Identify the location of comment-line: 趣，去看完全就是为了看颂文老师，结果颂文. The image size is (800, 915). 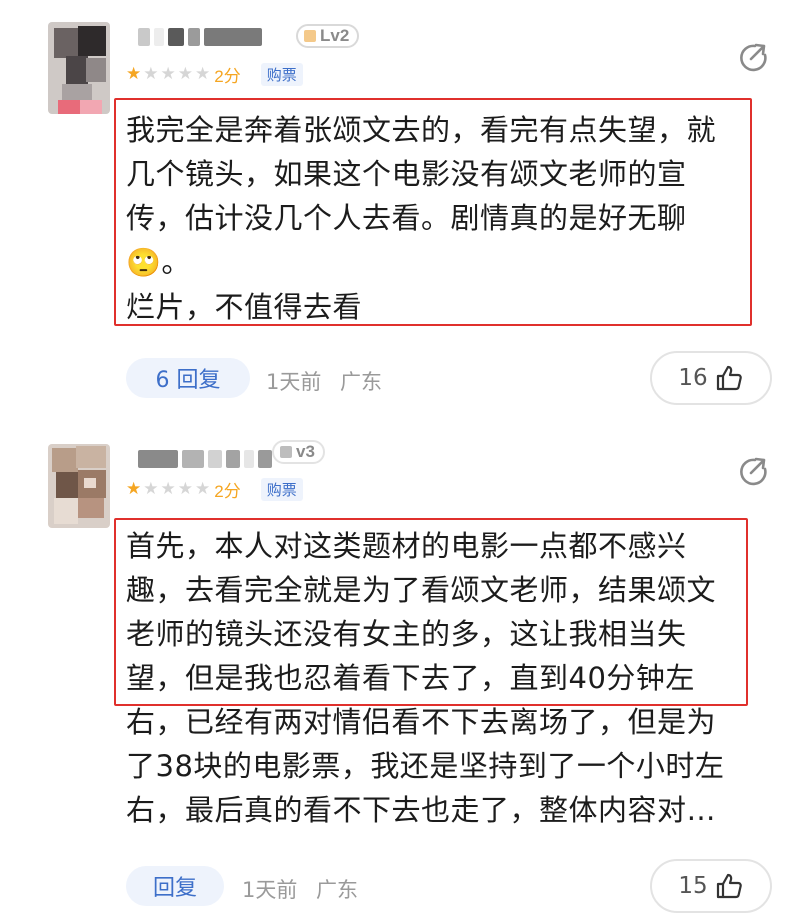
(421, 590).